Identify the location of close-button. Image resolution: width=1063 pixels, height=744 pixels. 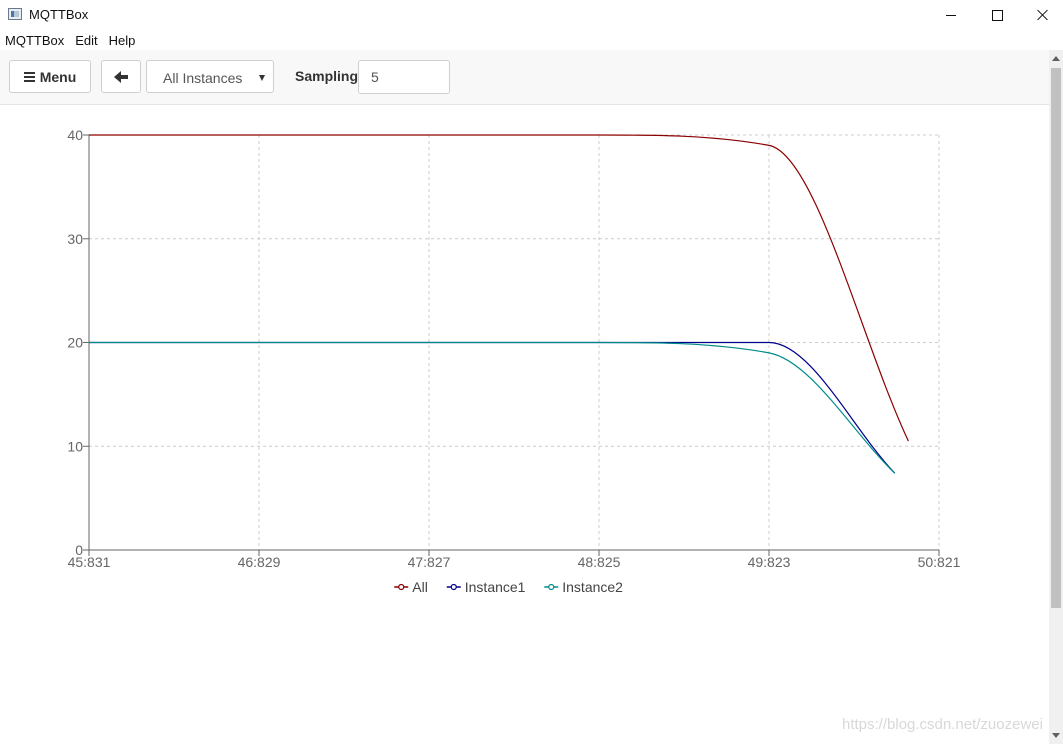
(1041, 15).